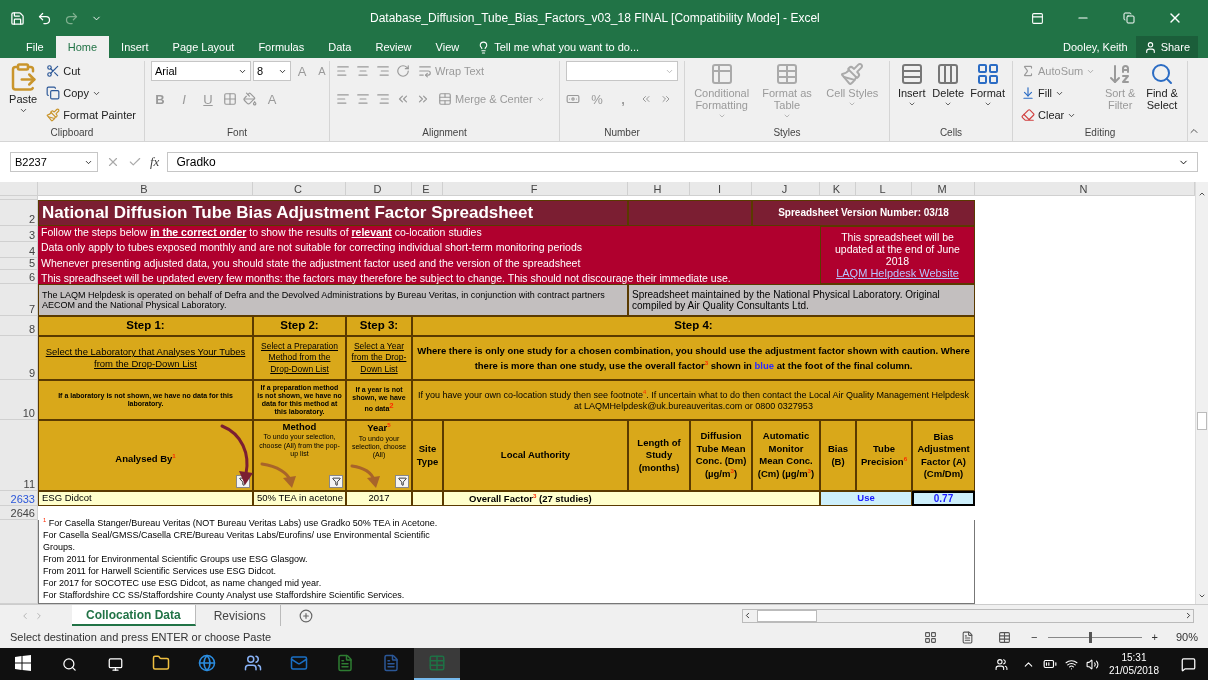 This screenshot has height=680, width=1208. What do you see at coordinates (931, 637) in the screenshot?
I see `normal-view-icon` at bounding box center [931, 637].